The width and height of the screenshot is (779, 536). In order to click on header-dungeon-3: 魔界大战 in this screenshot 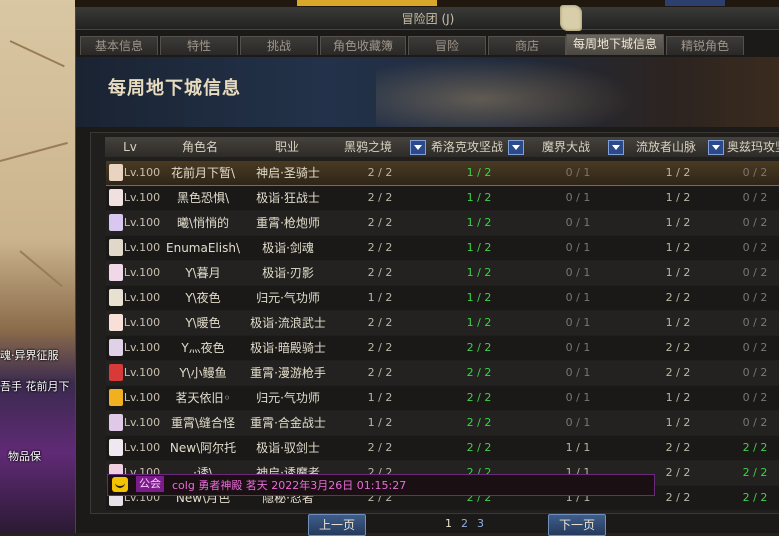, I will do `click(577, 147)`.